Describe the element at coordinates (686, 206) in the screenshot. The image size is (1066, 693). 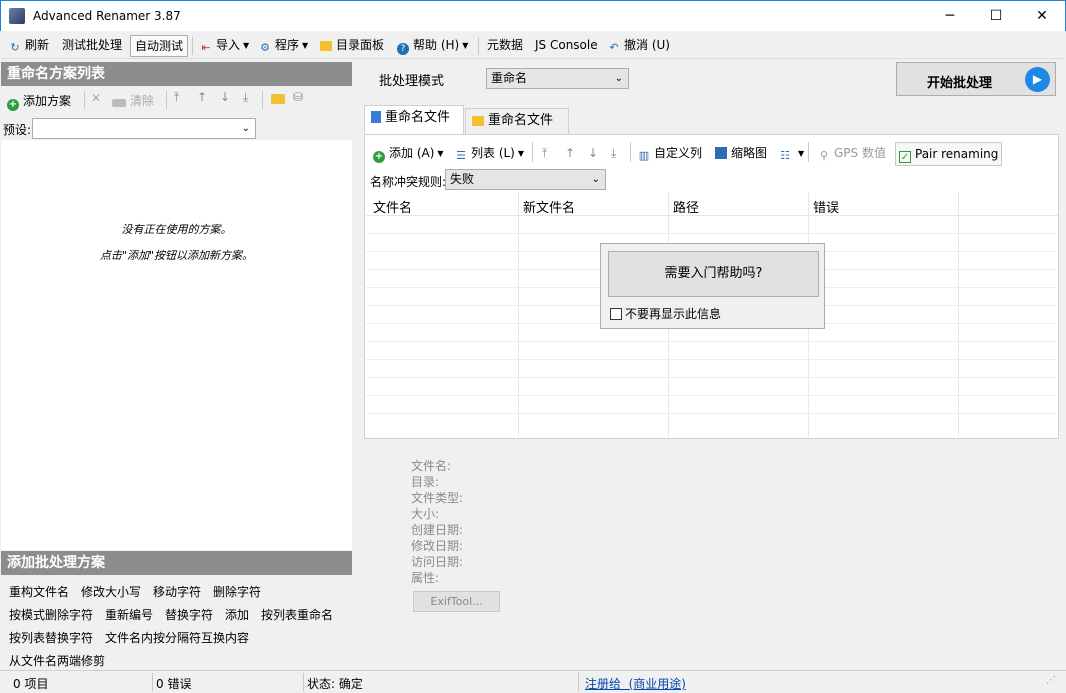
I see `column-header-path: 路径` at that location.